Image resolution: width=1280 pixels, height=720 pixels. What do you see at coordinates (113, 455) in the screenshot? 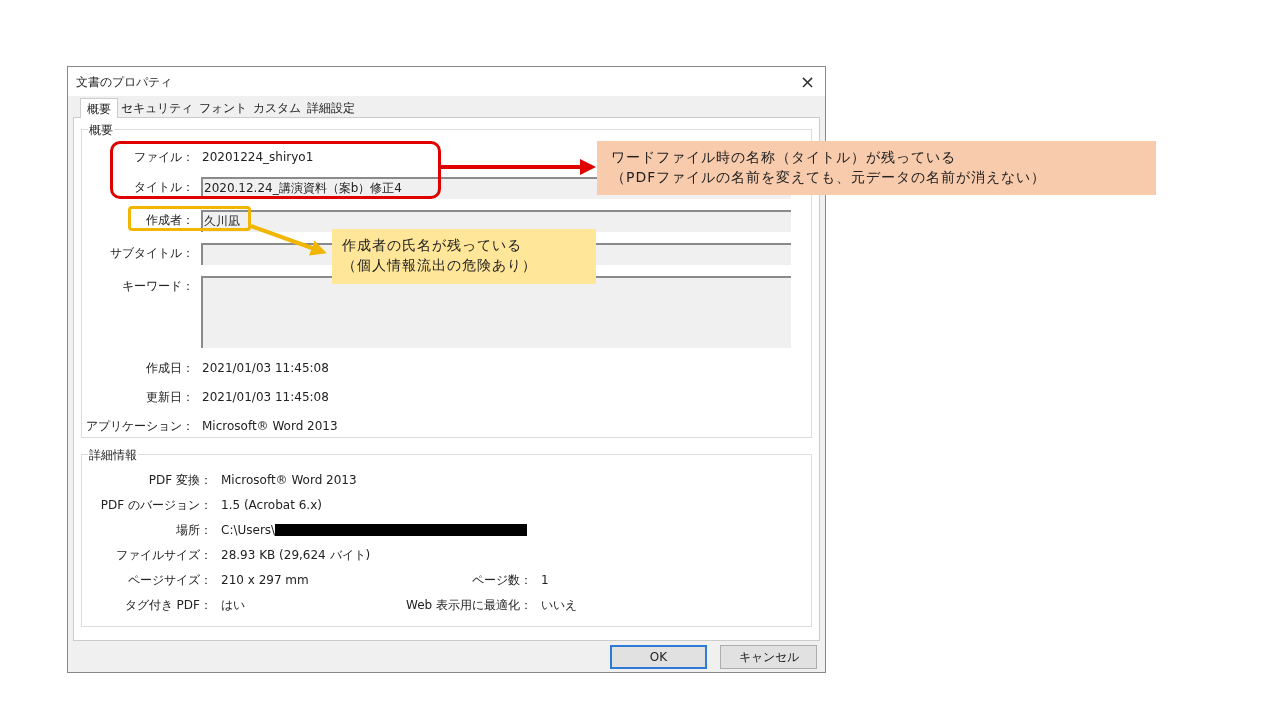
I see `group-title: 詳細情報` at bounding box center [113, 455].